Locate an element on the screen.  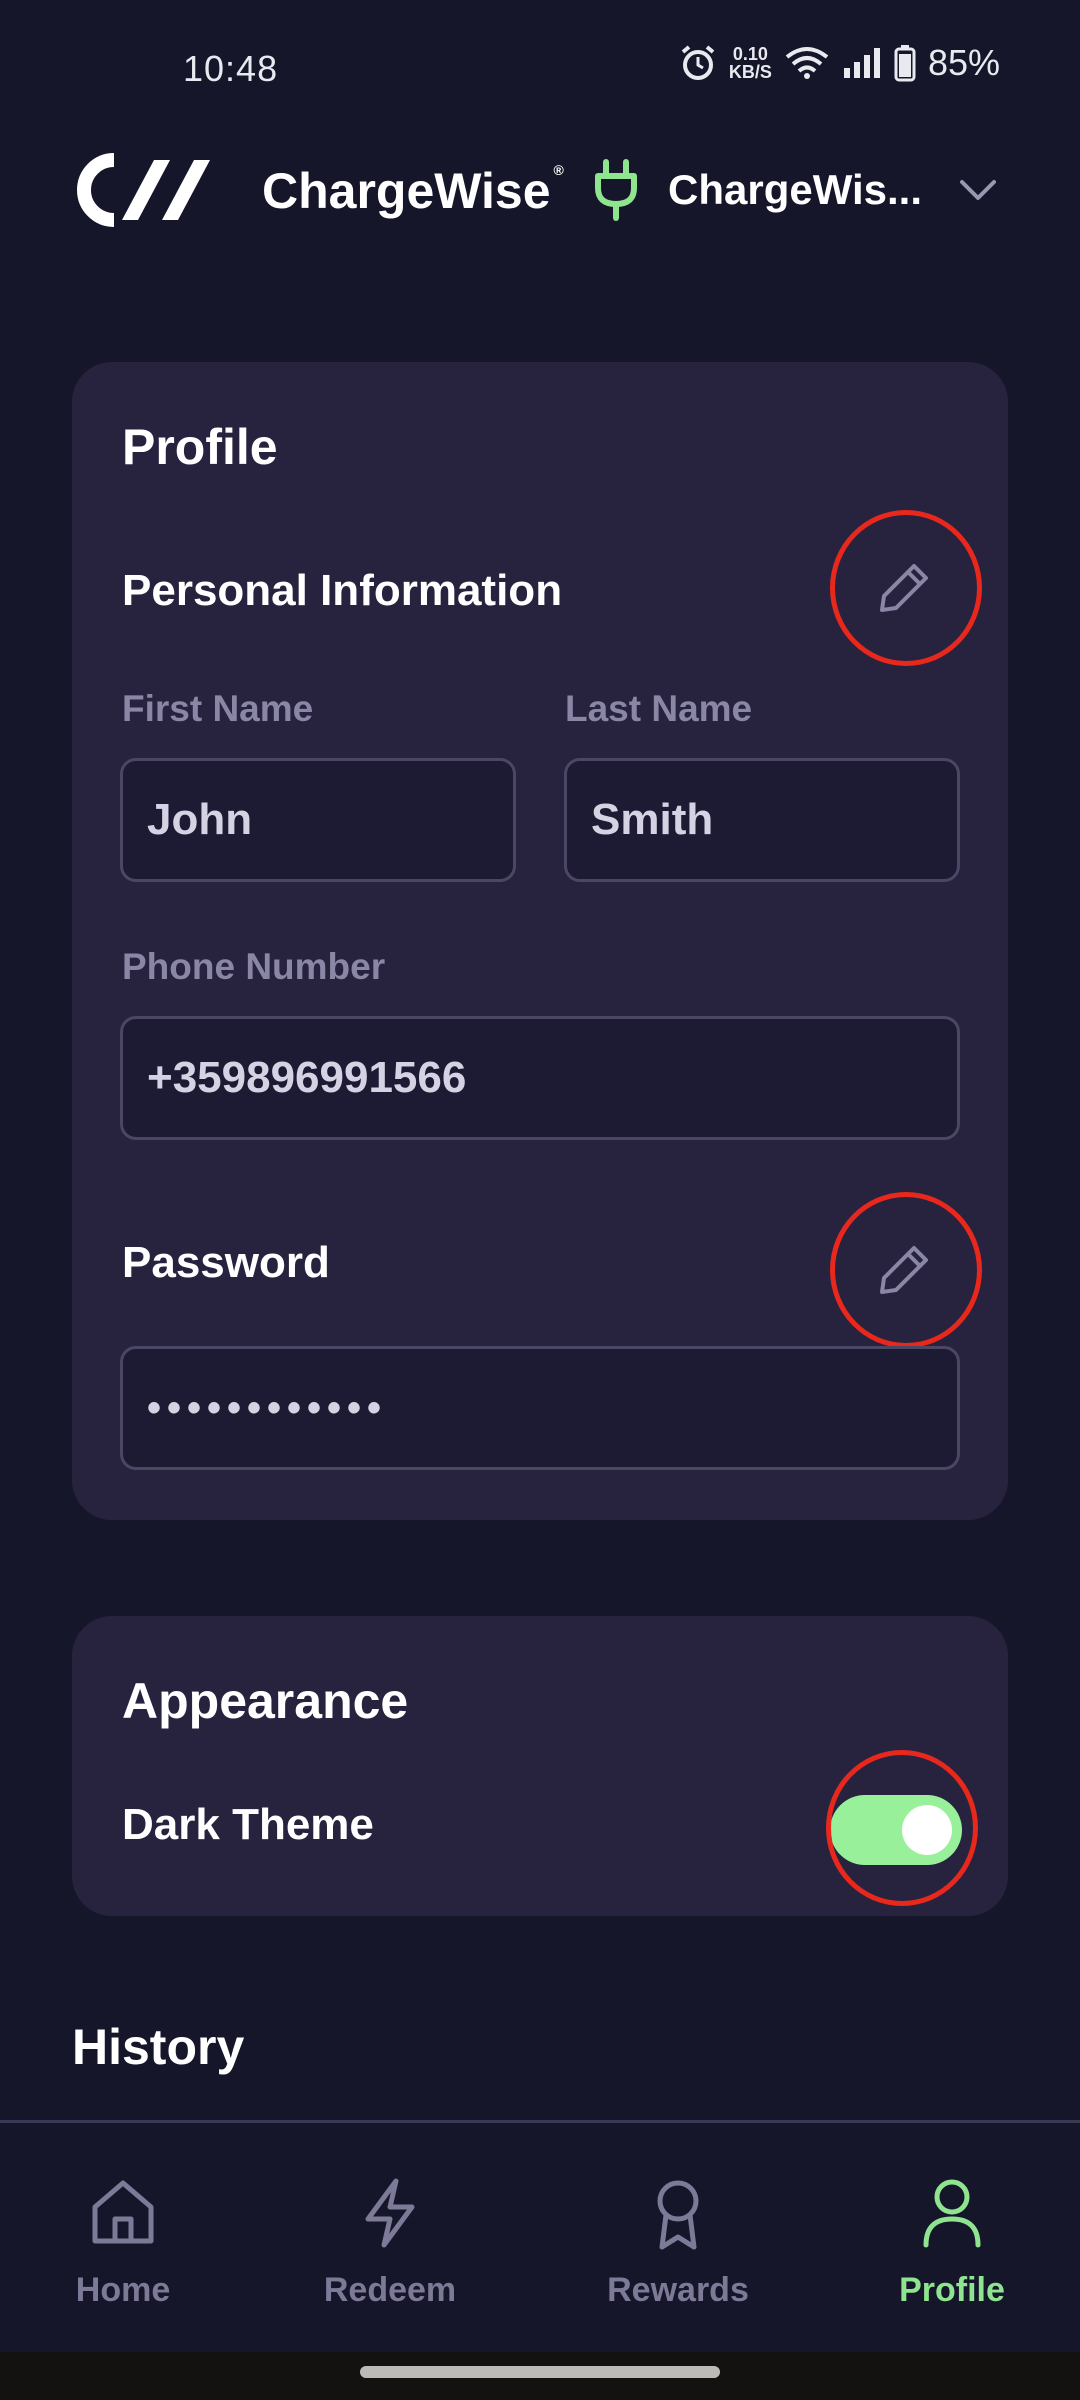
plug-icon is located at coordinates (616, 190).